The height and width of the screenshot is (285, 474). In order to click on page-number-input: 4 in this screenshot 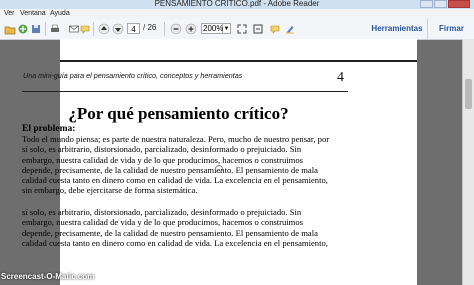, I will do `click(133, 28)`.